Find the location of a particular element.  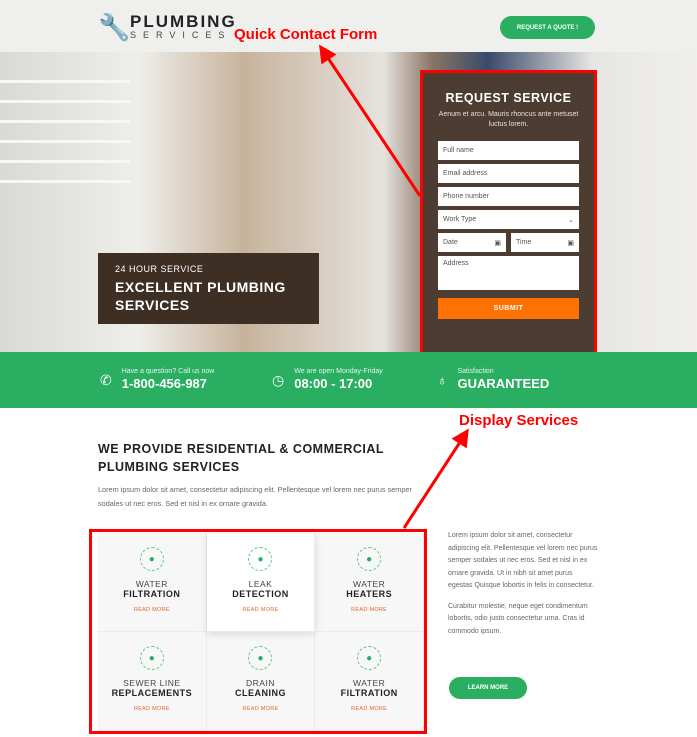

arrow-form is located at coordinates (370, 120).